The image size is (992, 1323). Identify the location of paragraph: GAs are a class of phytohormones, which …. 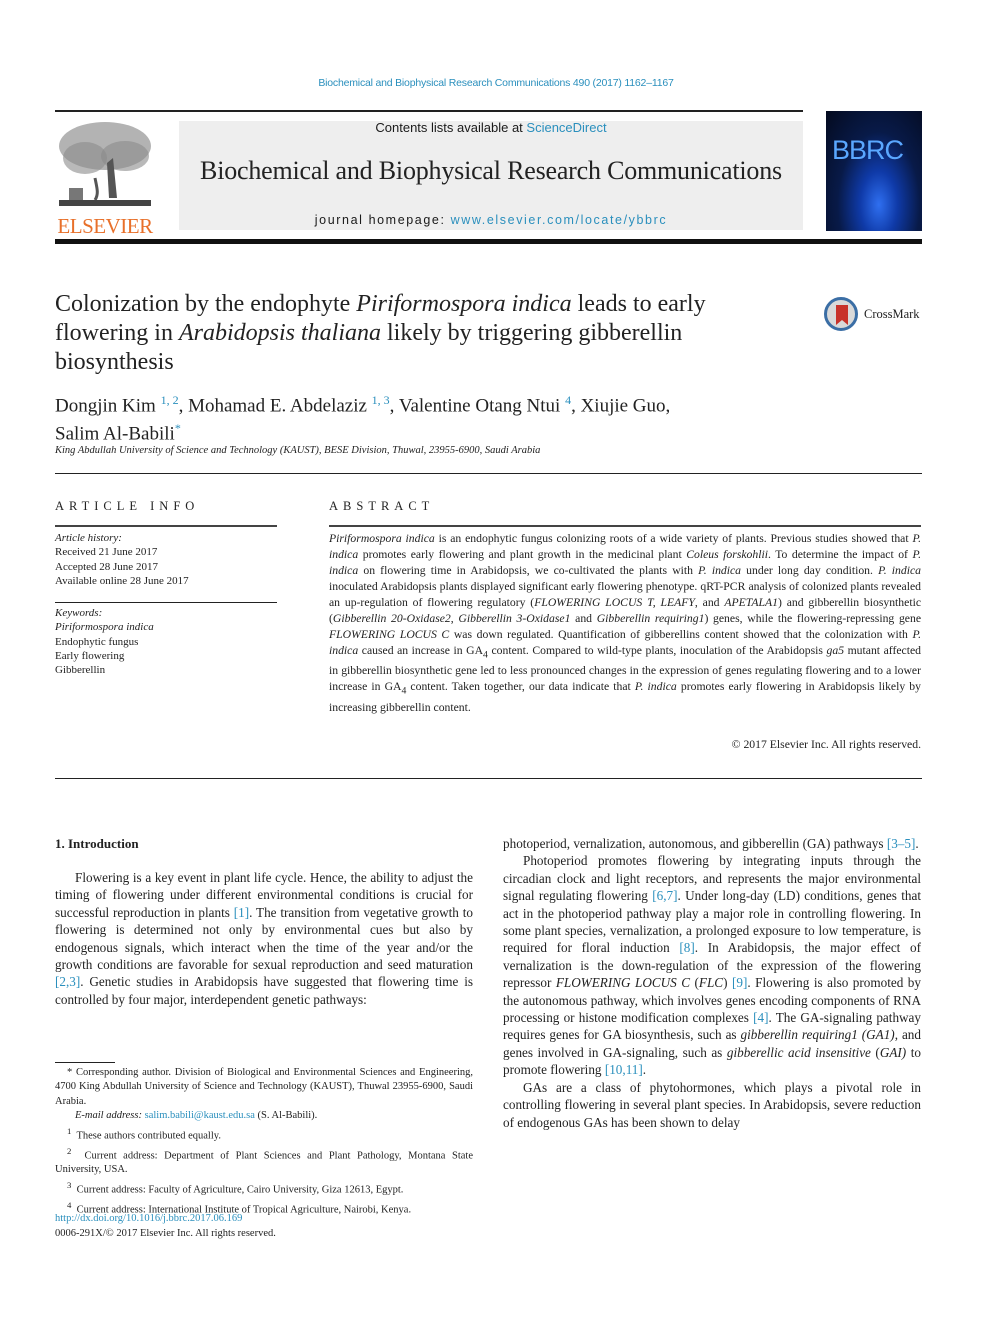
(712, 1104).